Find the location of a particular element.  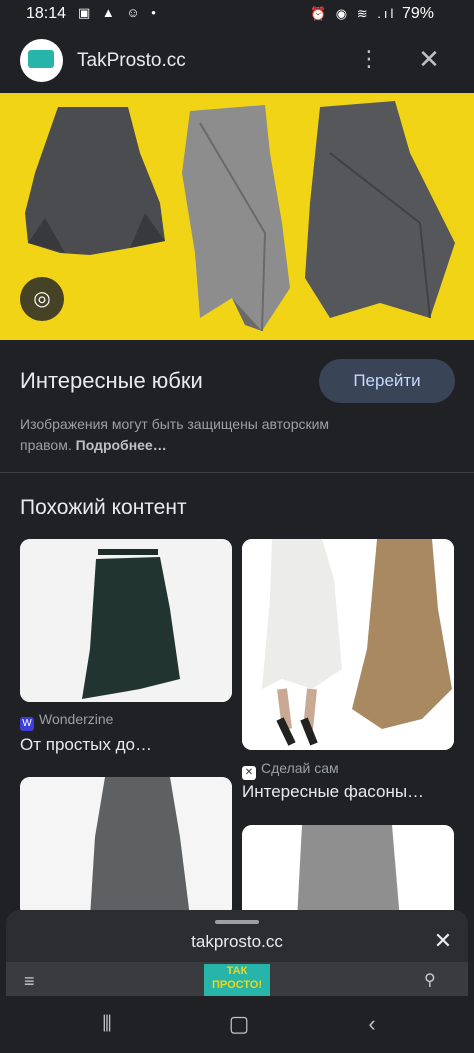

close-preview-icon: ✕ is located at coordinates (443, 941).